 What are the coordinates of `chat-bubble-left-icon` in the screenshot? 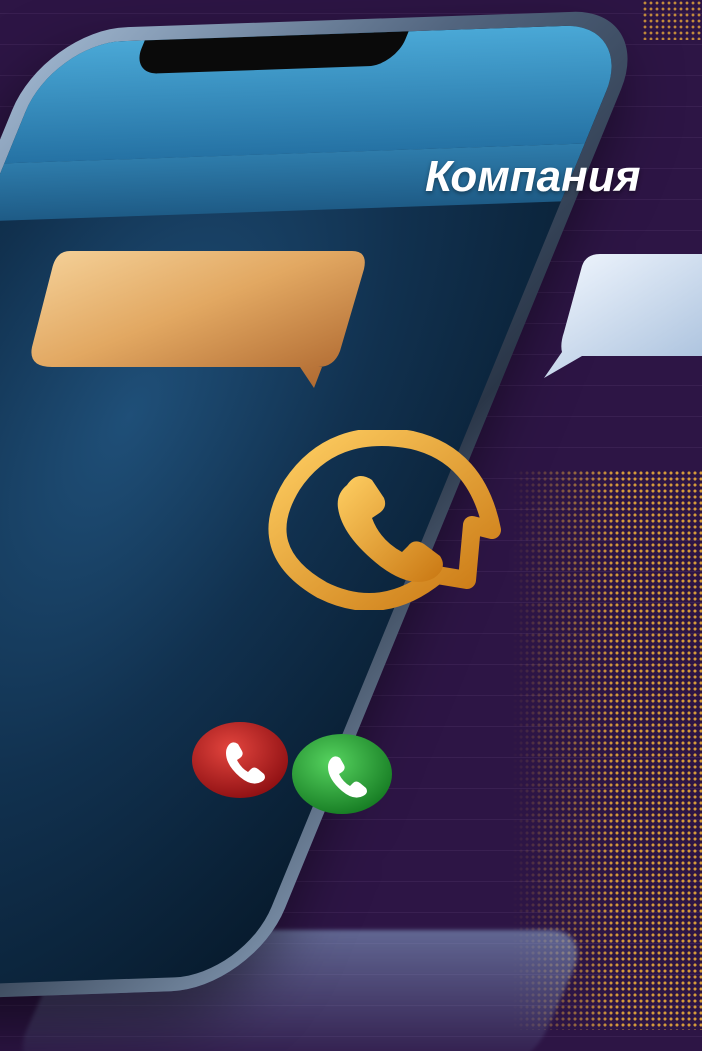 It's located at (198, 319).